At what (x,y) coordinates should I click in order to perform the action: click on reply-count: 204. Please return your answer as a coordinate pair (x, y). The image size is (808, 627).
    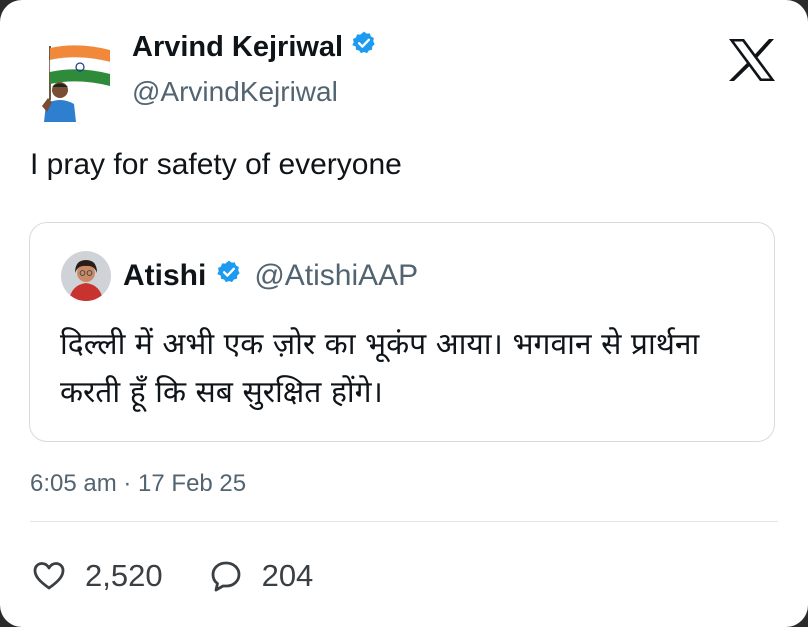
    Looking at the image, I should click on (287, 575).